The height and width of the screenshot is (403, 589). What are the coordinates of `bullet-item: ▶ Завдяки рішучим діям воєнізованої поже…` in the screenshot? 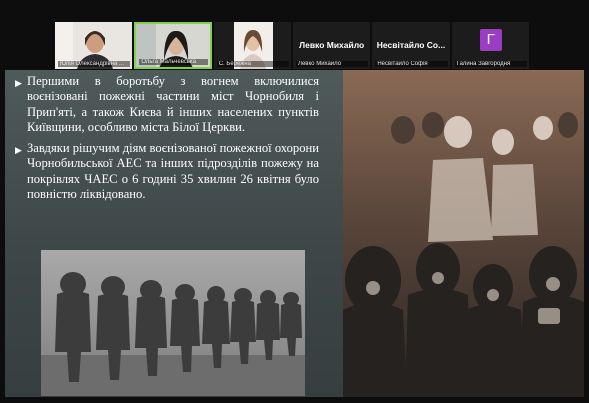 It's located at (167, 171).